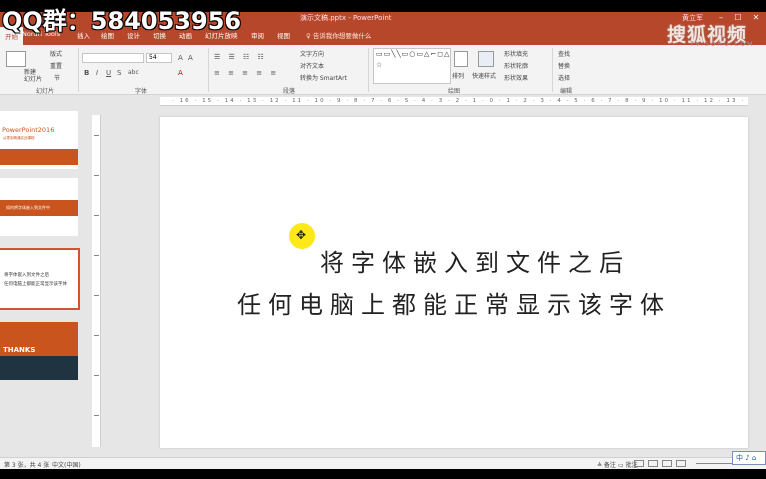 Image resolution: width=766 pixels, height=479 pixels. I want to click on group-slides-label: 幻灯片, so click(45, 91).